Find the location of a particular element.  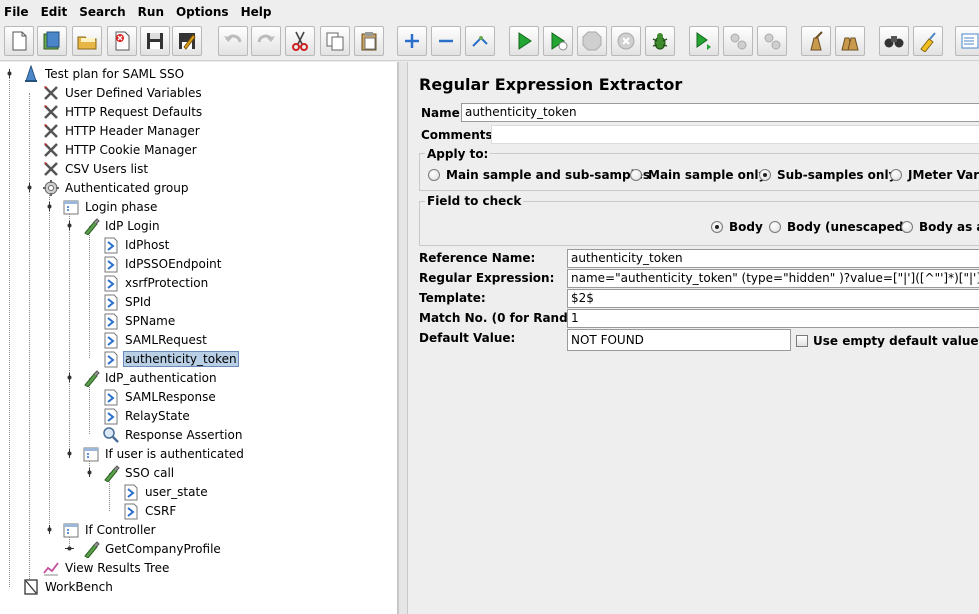

template-input: $2$ is located at coordinates (773, 298).